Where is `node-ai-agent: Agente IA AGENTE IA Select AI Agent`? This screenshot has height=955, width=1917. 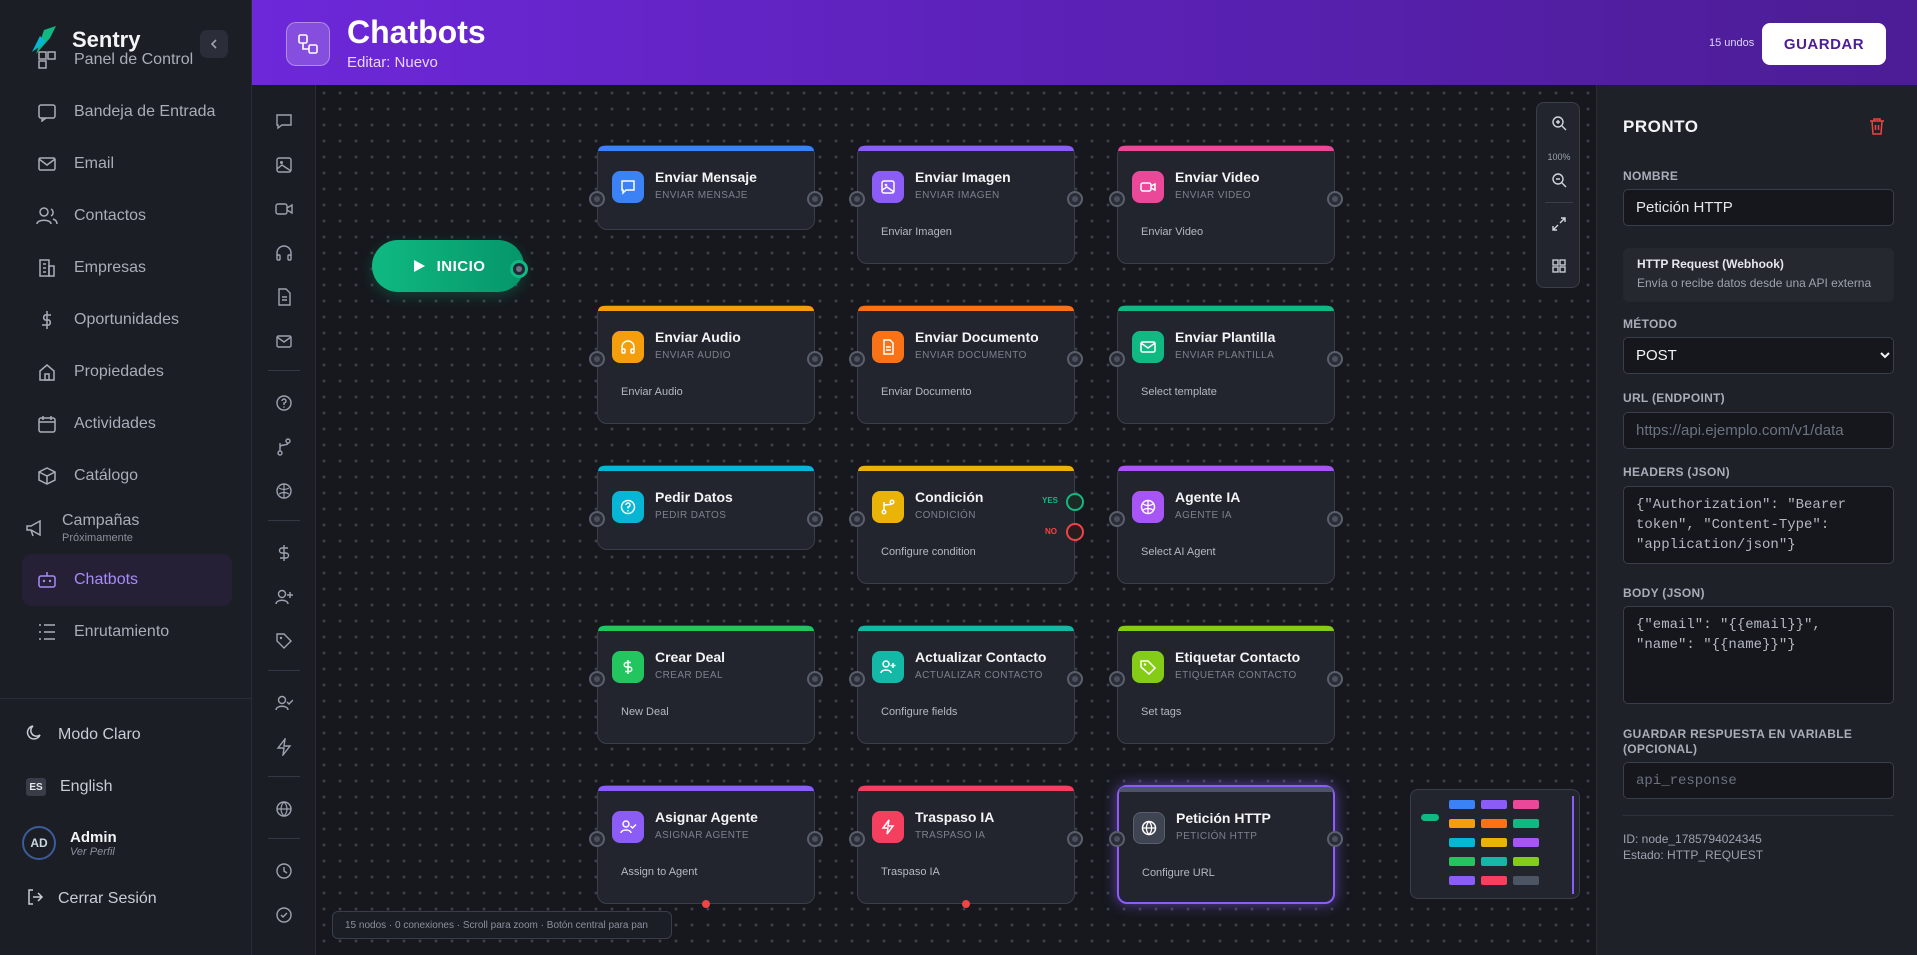 node-ai-agent: Agente IA AGENTE IA Select AI Agent is located at coordinates (1226, 524).